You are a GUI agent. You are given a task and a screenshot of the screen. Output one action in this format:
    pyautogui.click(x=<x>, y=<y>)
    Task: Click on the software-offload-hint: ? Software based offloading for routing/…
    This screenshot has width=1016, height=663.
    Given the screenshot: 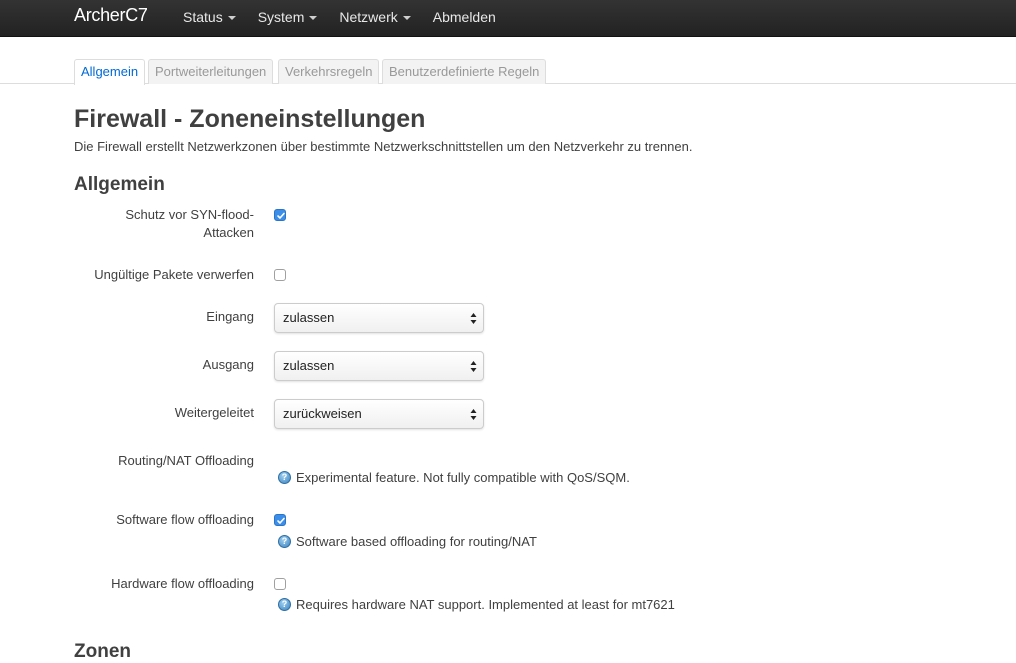 What is the action you would take?
    pyautogui.click(x=407, y=541)
    